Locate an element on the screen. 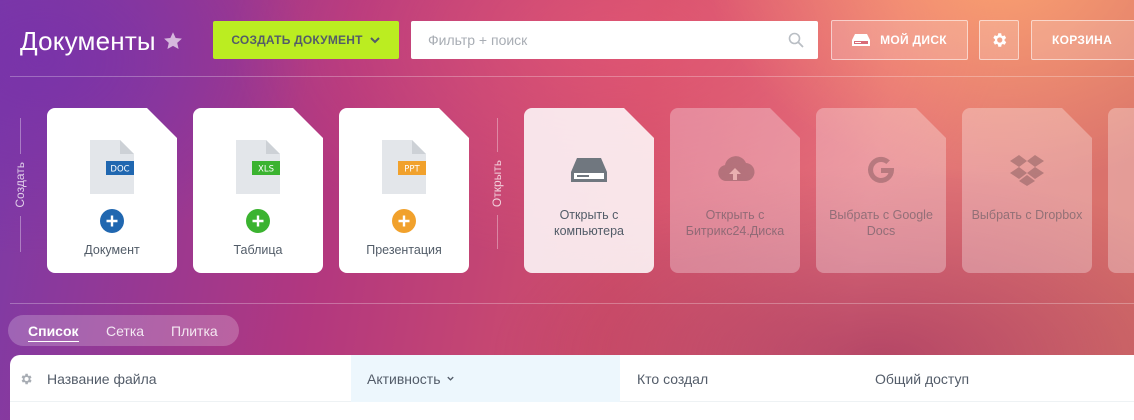  tile-label: Выбрать с Dropbox is located at coordinates (1027, 215).